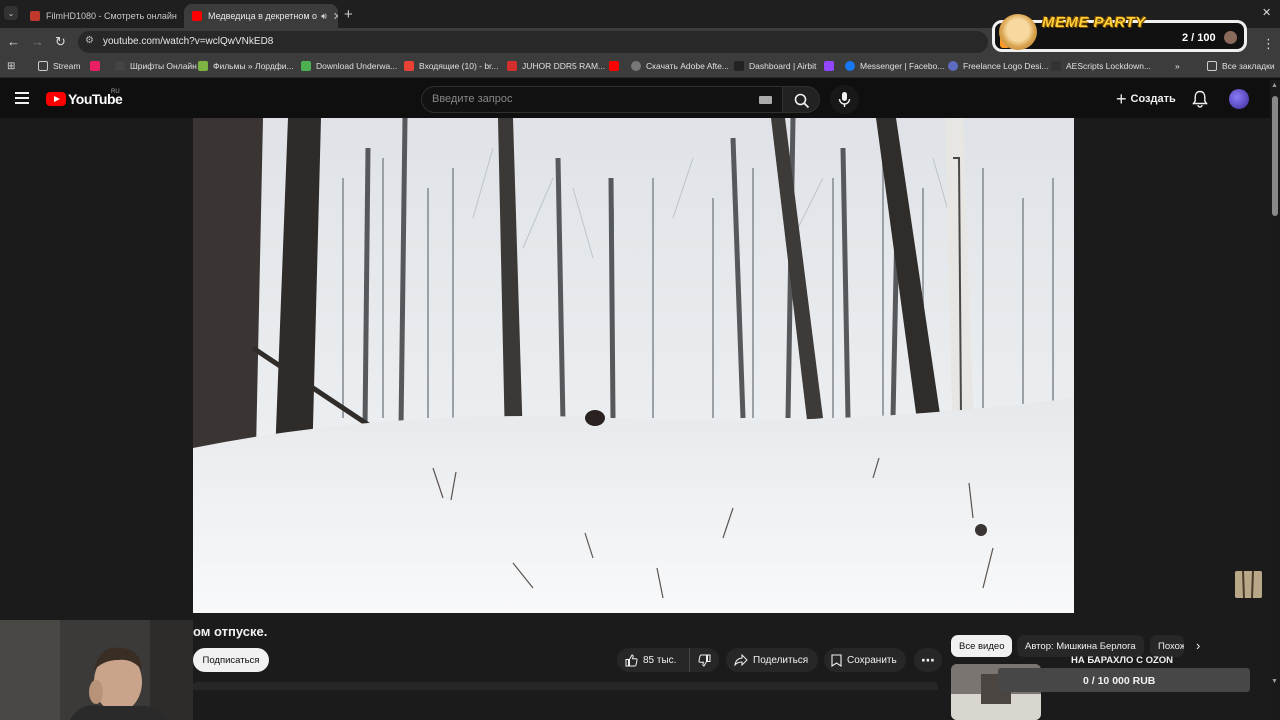 Image resolution: width=1280 pixels, height=720 pixels. What do you see at coordinates (631, 659) in the screenshot?
I see `thumbs-up-icon` at bounding box center [631, 659].